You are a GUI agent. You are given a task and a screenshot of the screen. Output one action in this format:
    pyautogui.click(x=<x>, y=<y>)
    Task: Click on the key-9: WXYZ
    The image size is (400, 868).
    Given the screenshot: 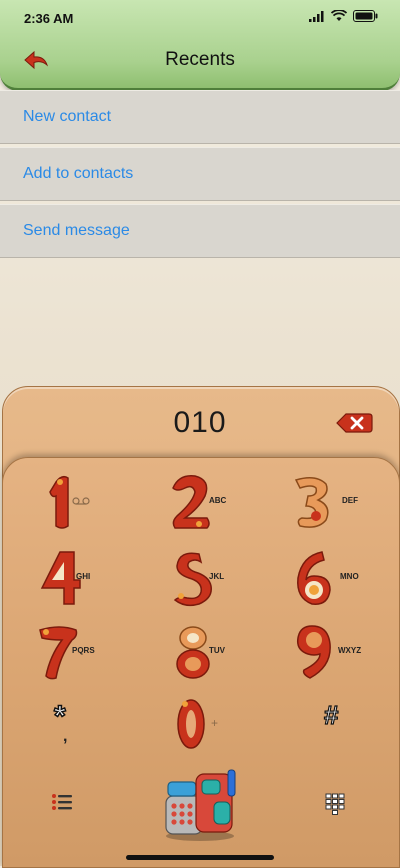 What is the action you would take?
    pyautogui.click(x=332, y=654)
    